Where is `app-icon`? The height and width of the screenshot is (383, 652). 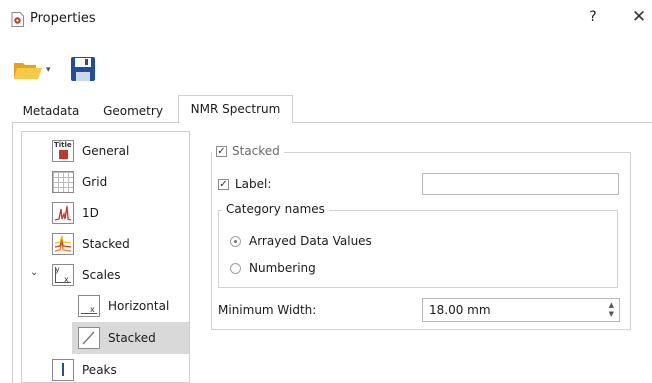
app-icon is located at coordinates (17, 19).